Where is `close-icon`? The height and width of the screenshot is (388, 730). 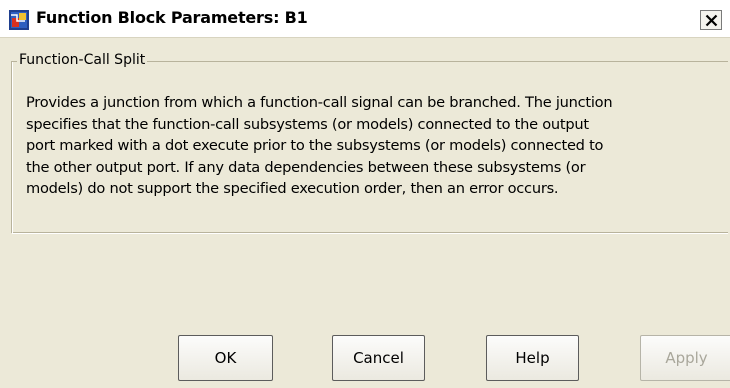
close-icon is located at coordinates (711, 20).